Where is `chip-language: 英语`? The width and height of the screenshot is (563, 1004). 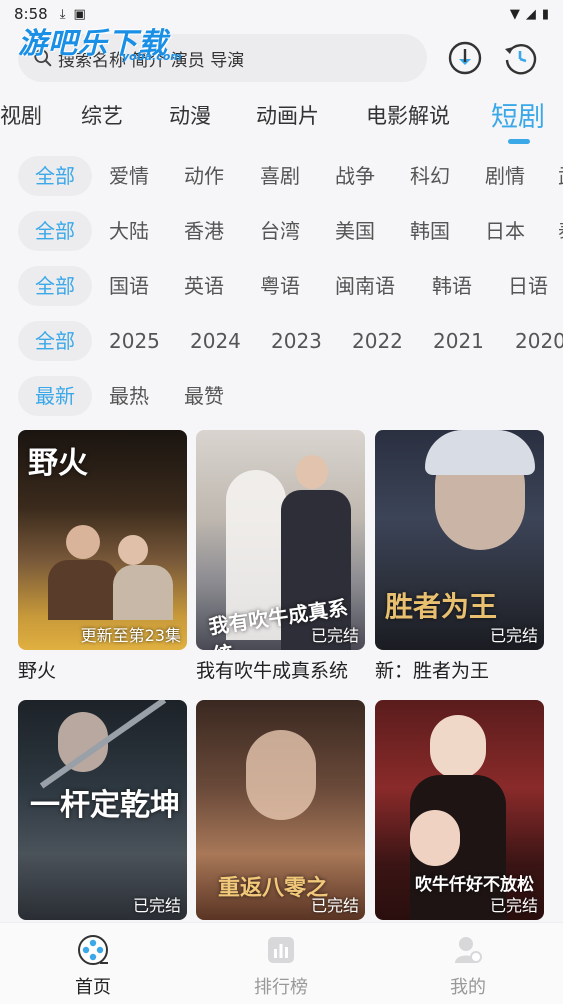 chip-language: 英语 is located at coordinates (204, 286).